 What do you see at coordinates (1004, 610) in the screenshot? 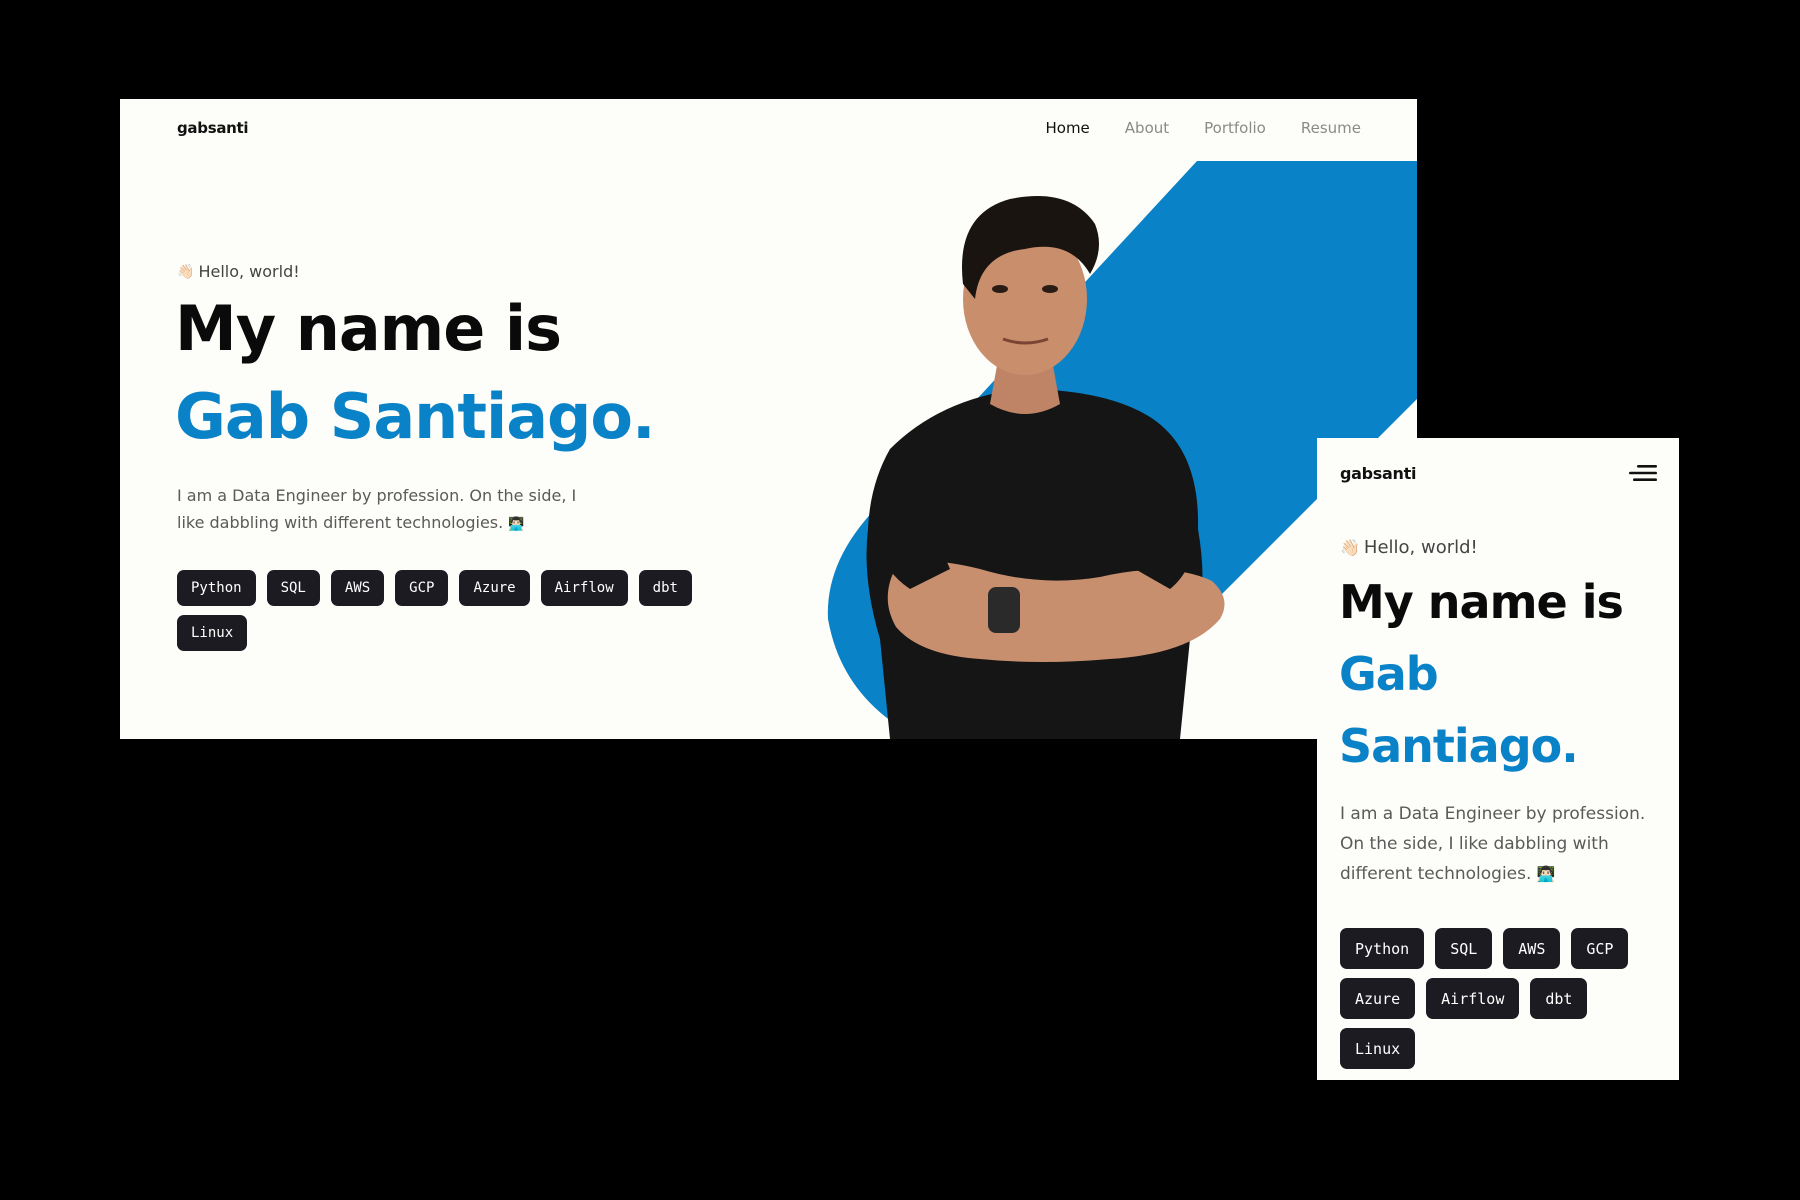
I see `watch-shape` at bounding box center [1004, 610].